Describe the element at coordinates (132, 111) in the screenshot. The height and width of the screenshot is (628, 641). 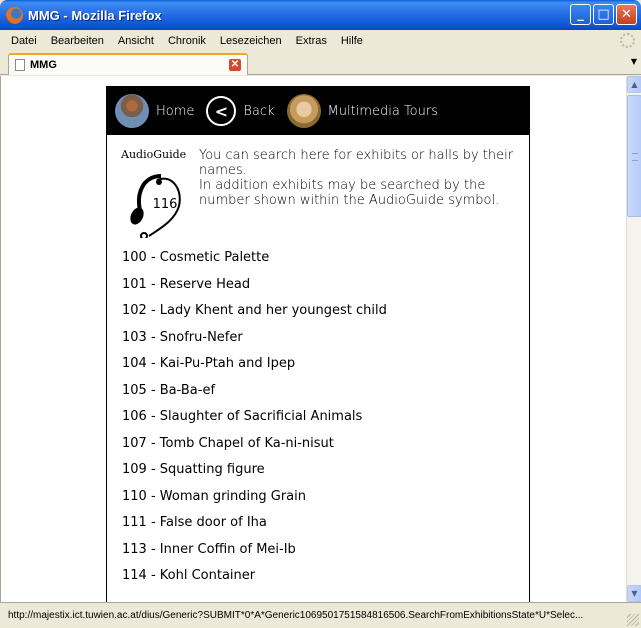
I see `home-dome-icon` at that location.